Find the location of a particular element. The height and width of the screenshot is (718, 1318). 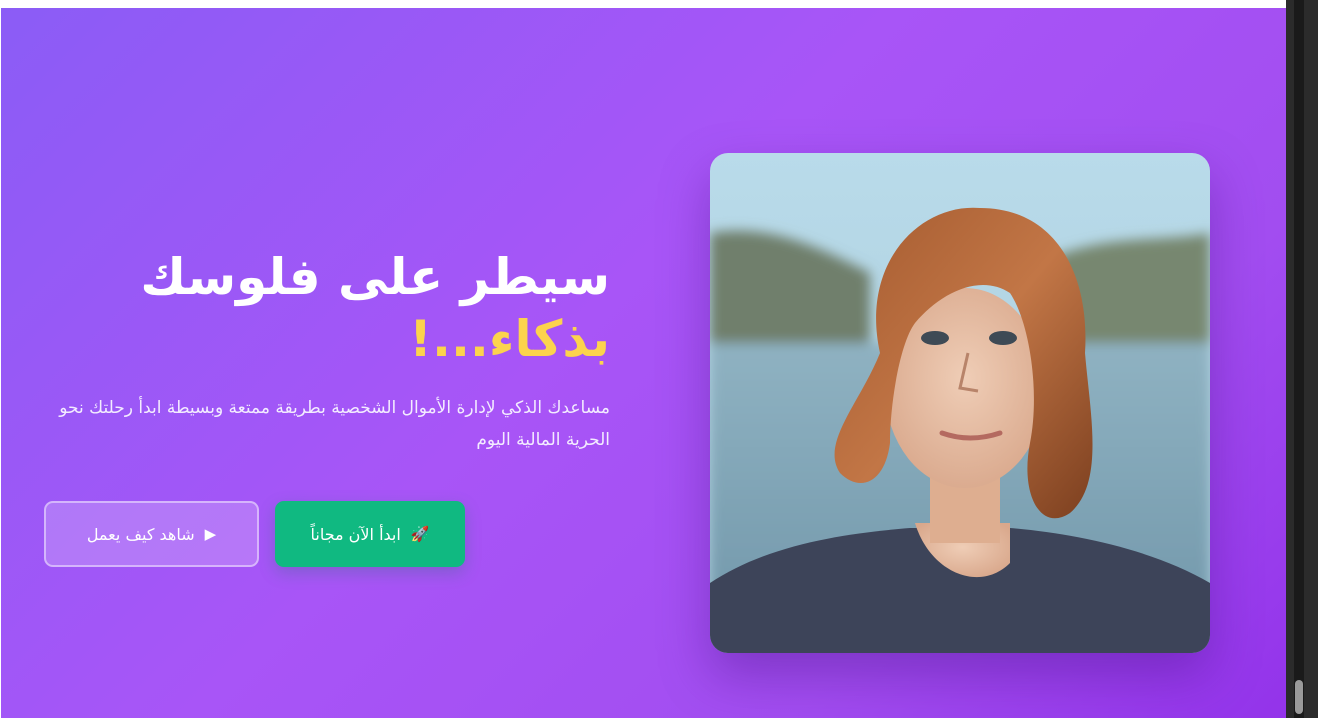

play-icon: ▶ is located at coordinates (210, 534).